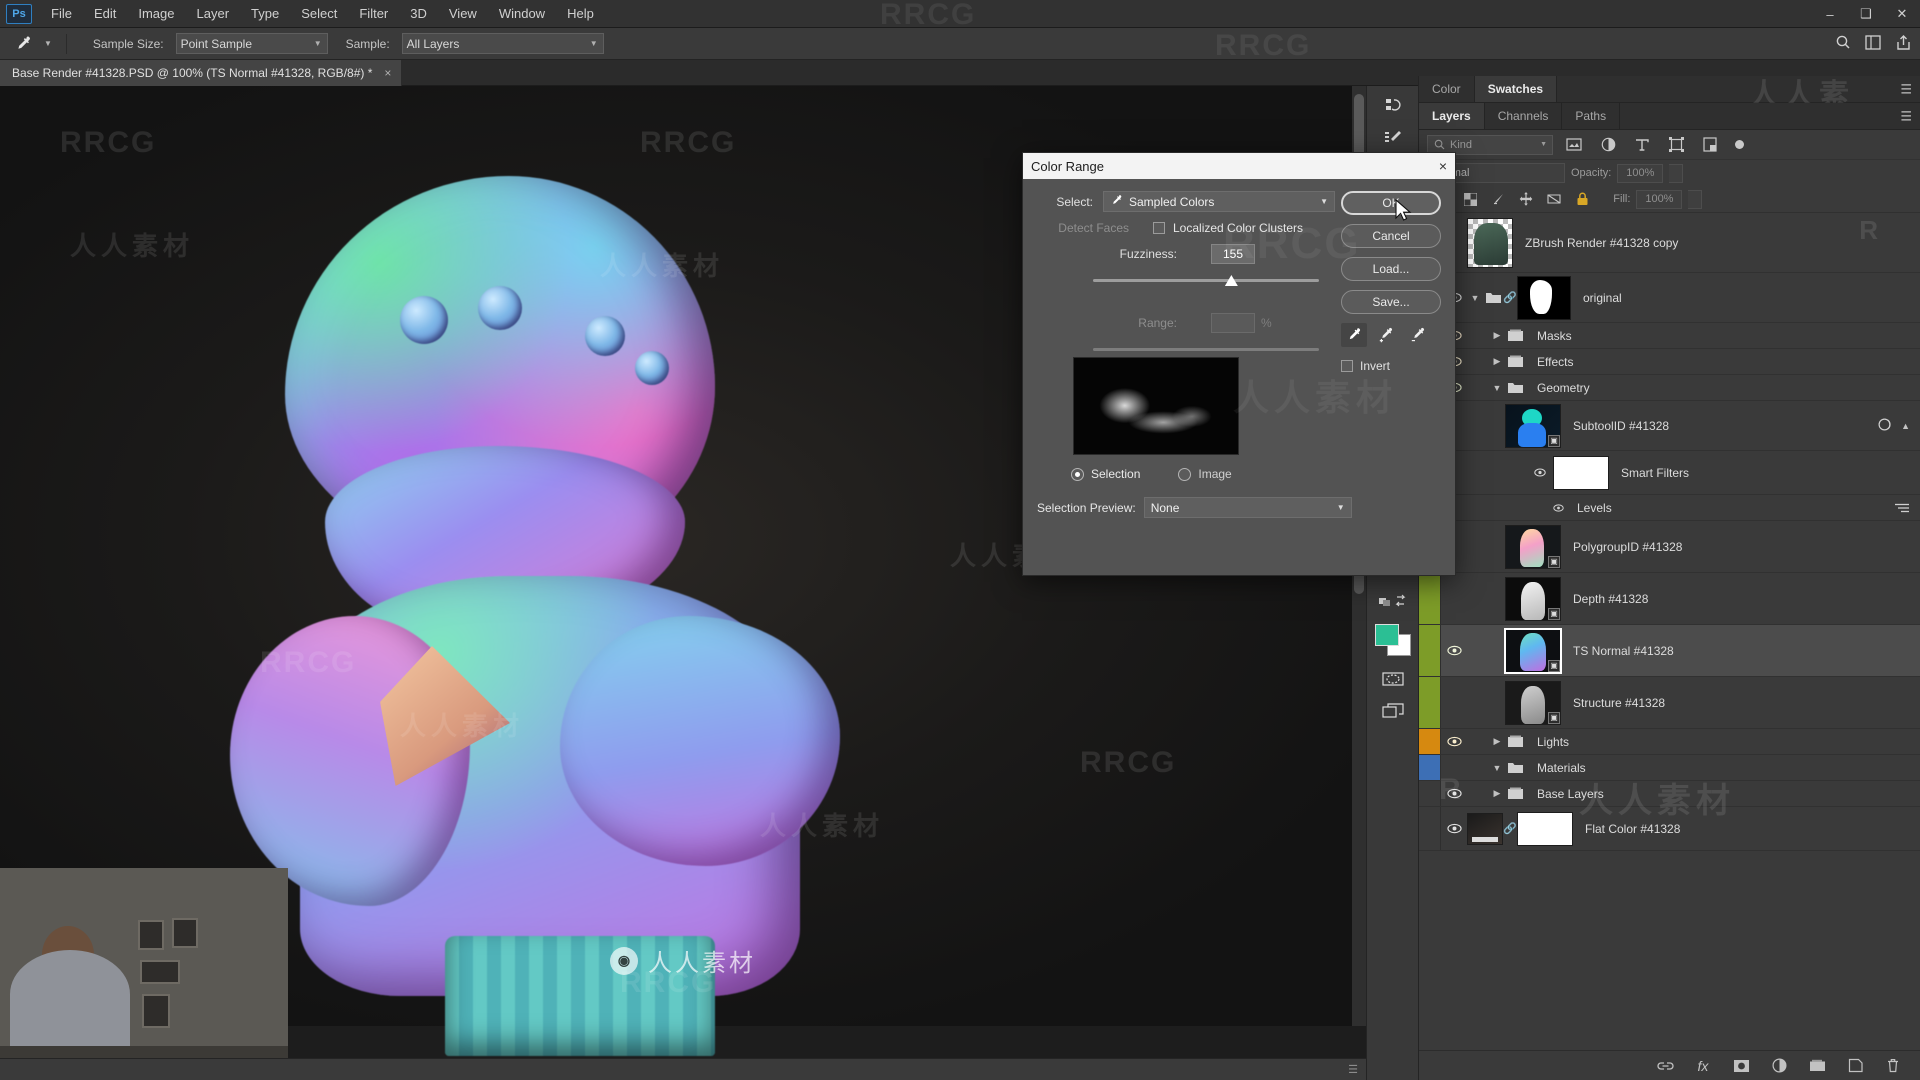  I want to click on layer-name: PolygroupID #41328, so click(1740, 547).